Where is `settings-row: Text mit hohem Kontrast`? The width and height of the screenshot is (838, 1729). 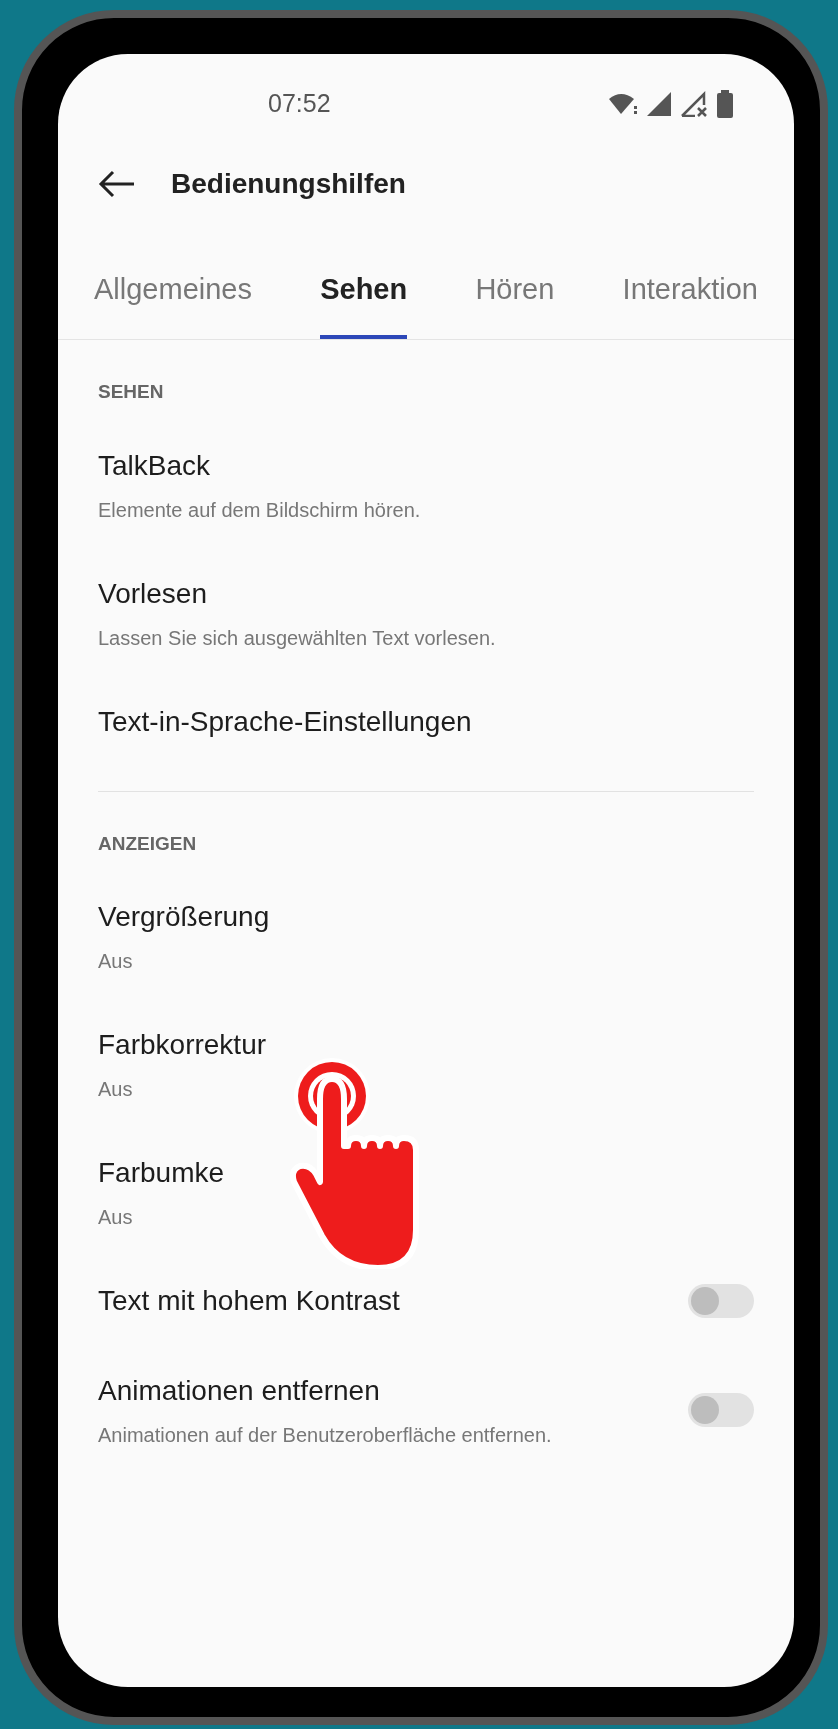
settings-row: Text mit hohem Kontrast is located at coordinates (426, 1301).